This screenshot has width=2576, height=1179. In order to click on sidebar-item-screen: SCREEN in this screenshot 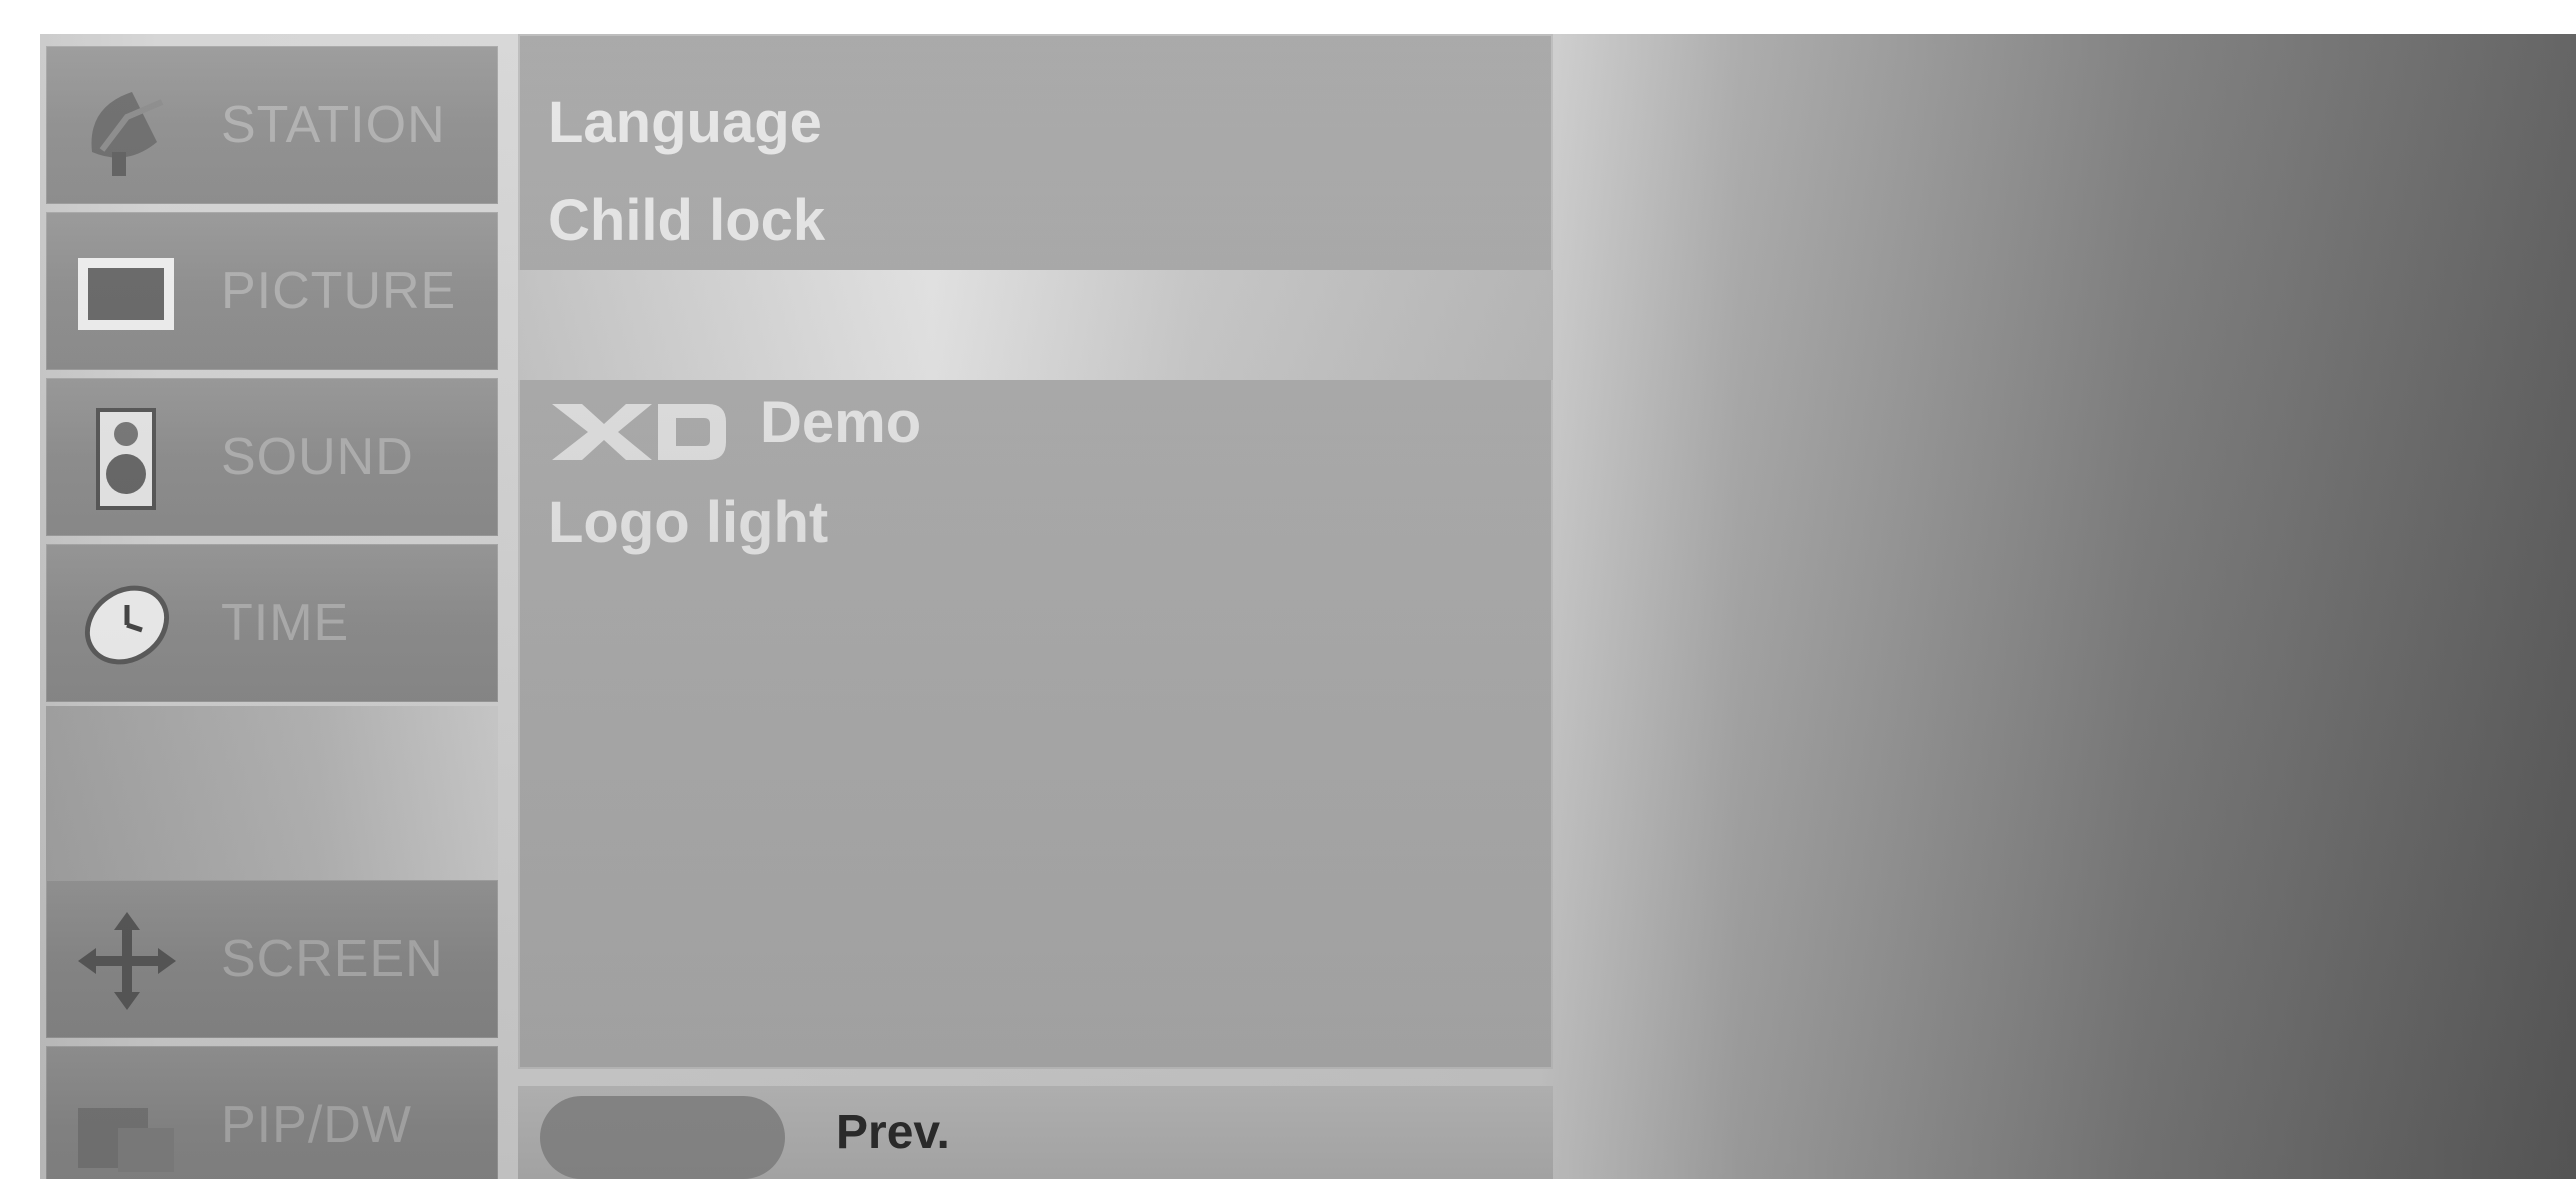, I will do `click(272, 959)`.